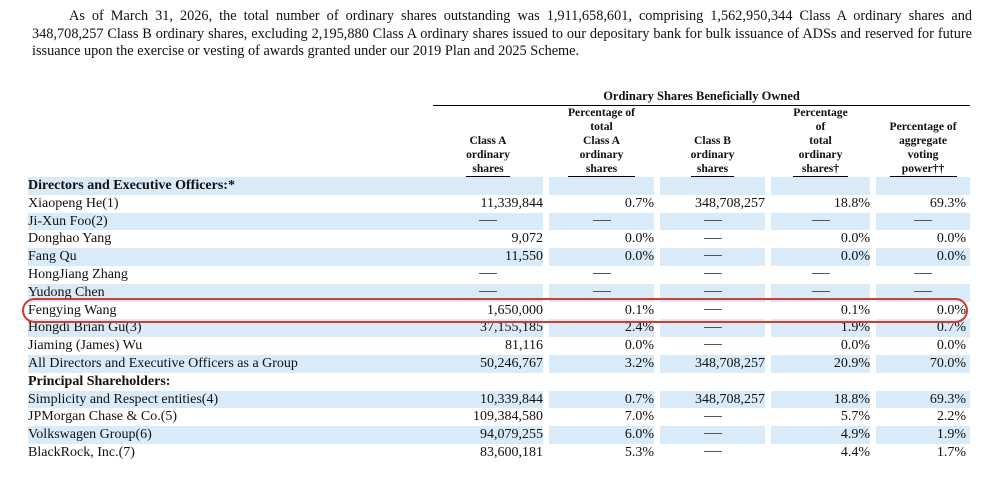 This screenshot has height=478, width=1000. Describe the element at coordinates (488, 363) in the screenshot. I see `cell-col-1: 50,246,767` at that location.